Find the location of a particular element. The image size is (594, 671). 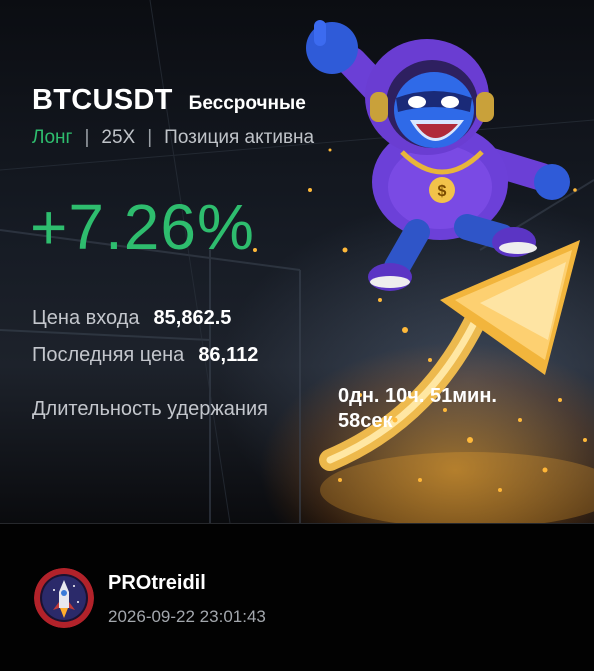

pnl-percent: +7.26% is located at coordinates (142, 227).